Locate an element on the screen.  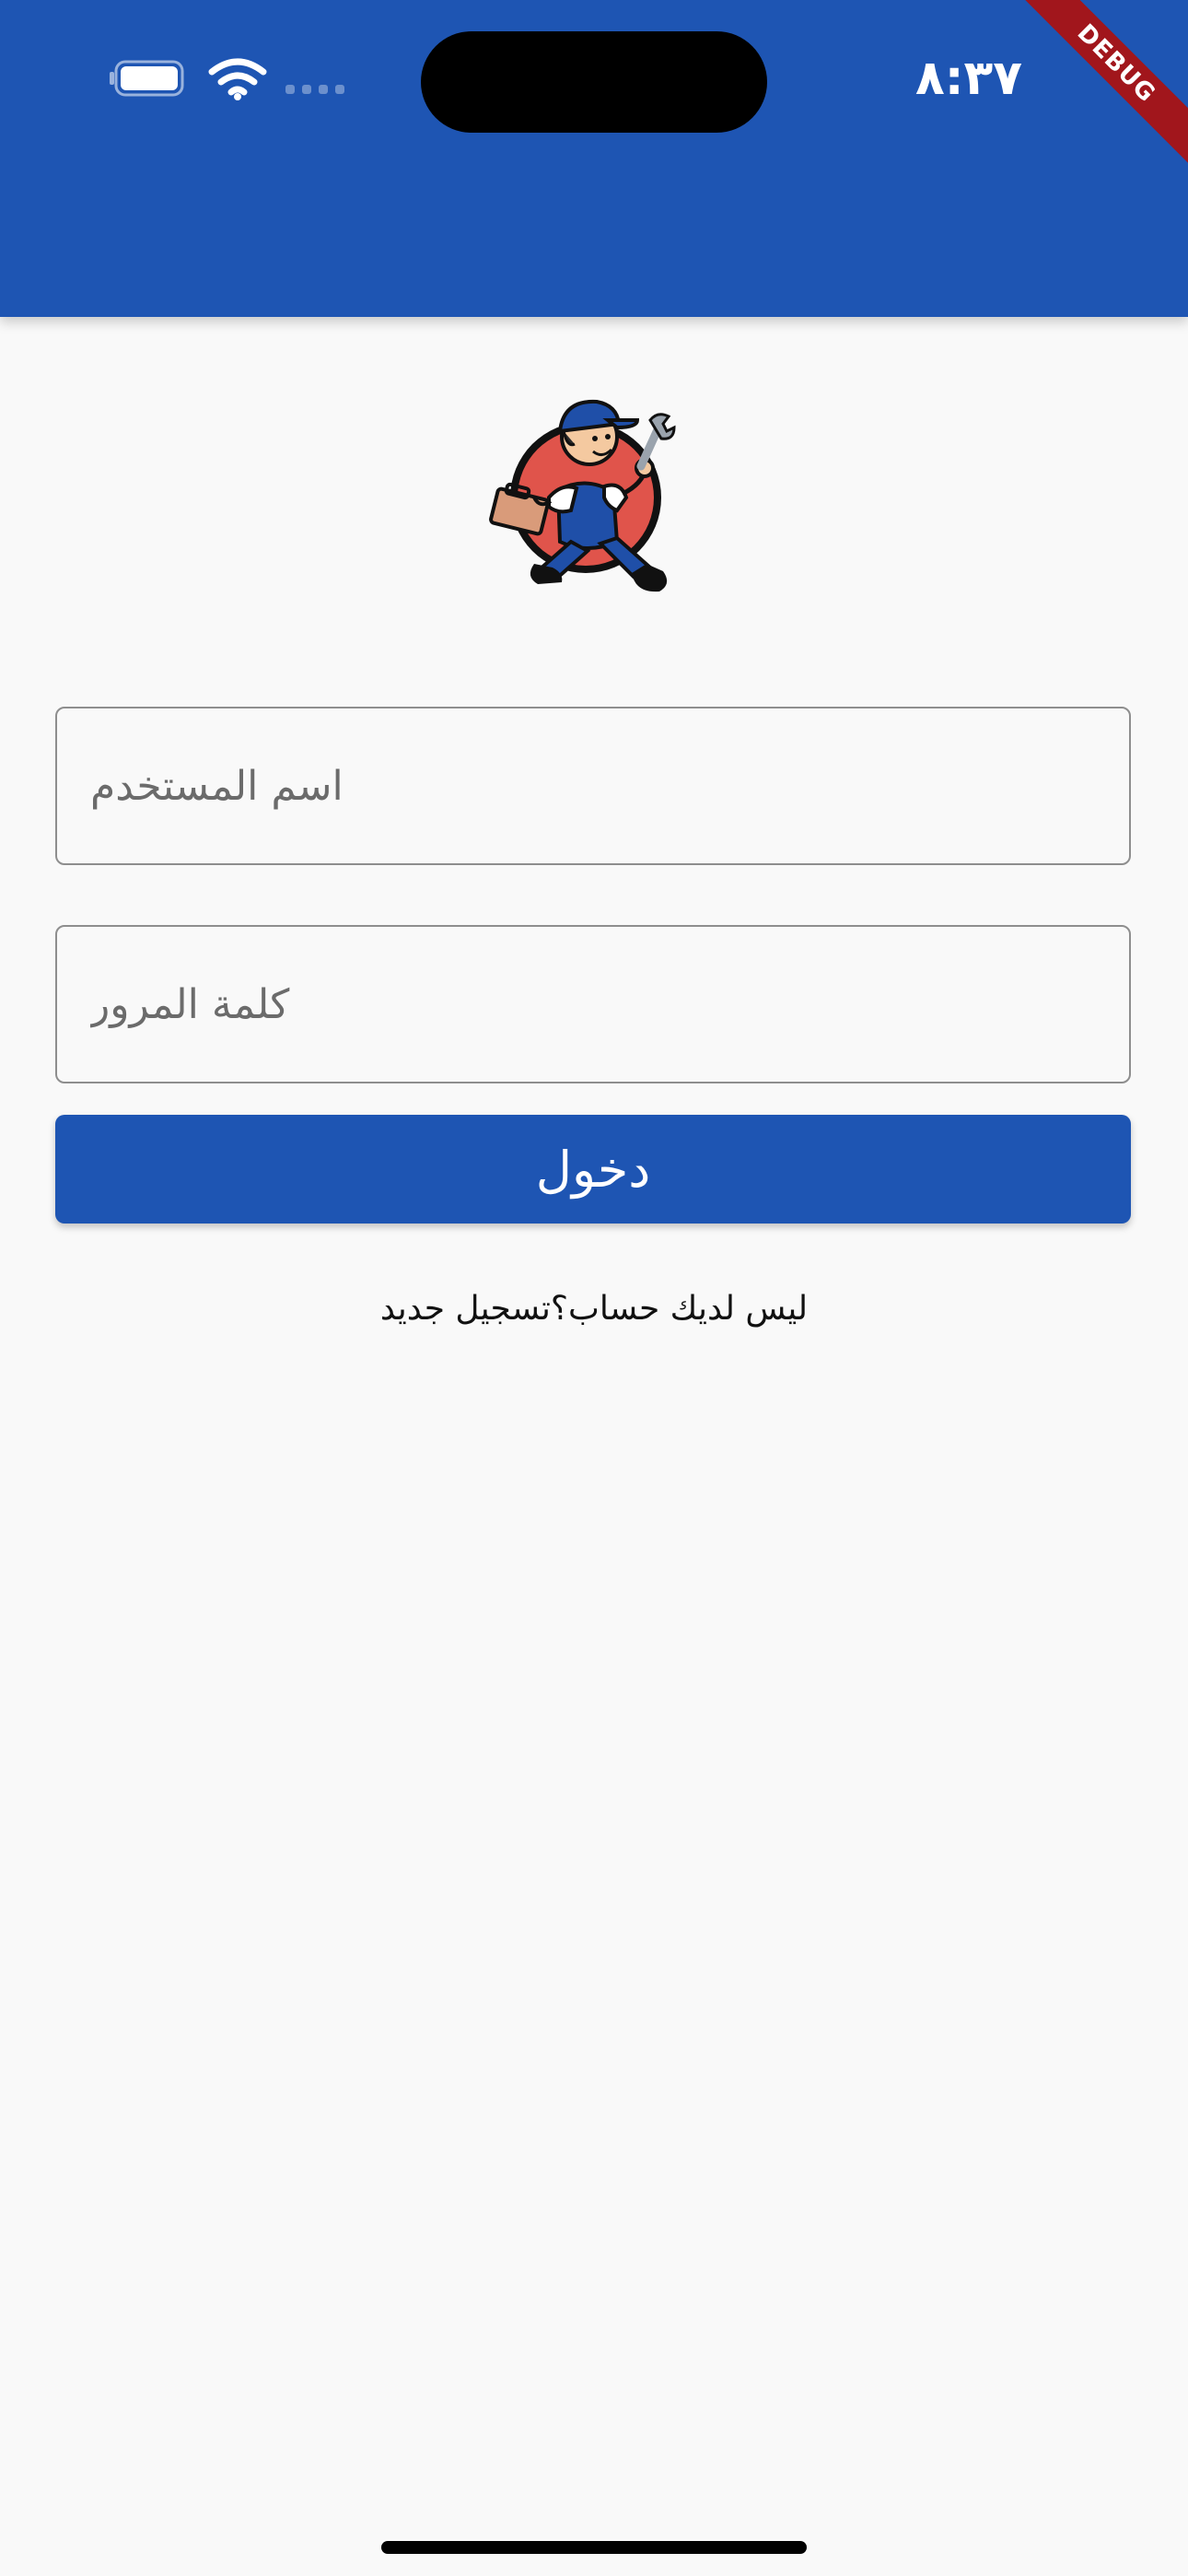
status-time: ٨:٣٧ is located at coordinates (968, 78).